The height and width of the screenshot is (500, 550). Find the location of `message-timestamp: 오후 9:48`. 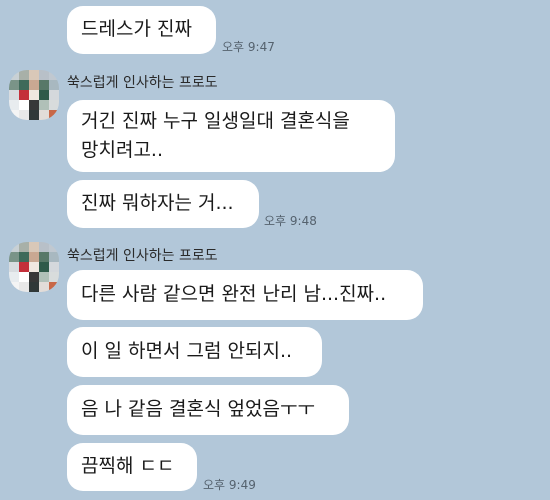

message-timestamp: 오후 9:48 is located at coordinates (290, 221).